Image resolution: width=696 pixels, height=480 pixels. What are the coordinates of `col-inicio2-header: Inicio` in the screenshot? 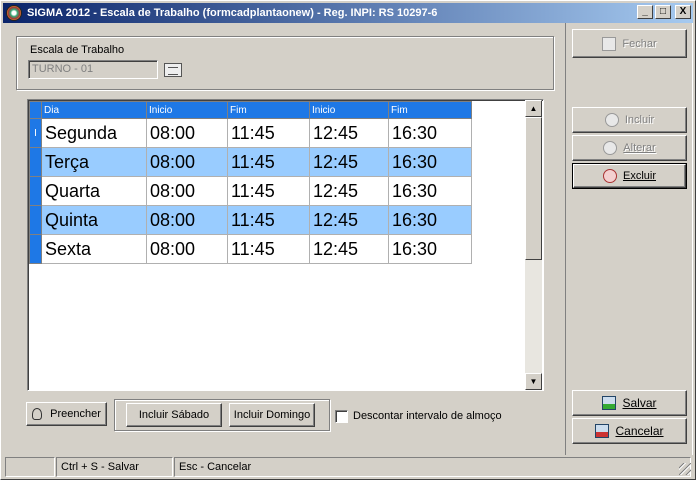 It's located at (349, 110).